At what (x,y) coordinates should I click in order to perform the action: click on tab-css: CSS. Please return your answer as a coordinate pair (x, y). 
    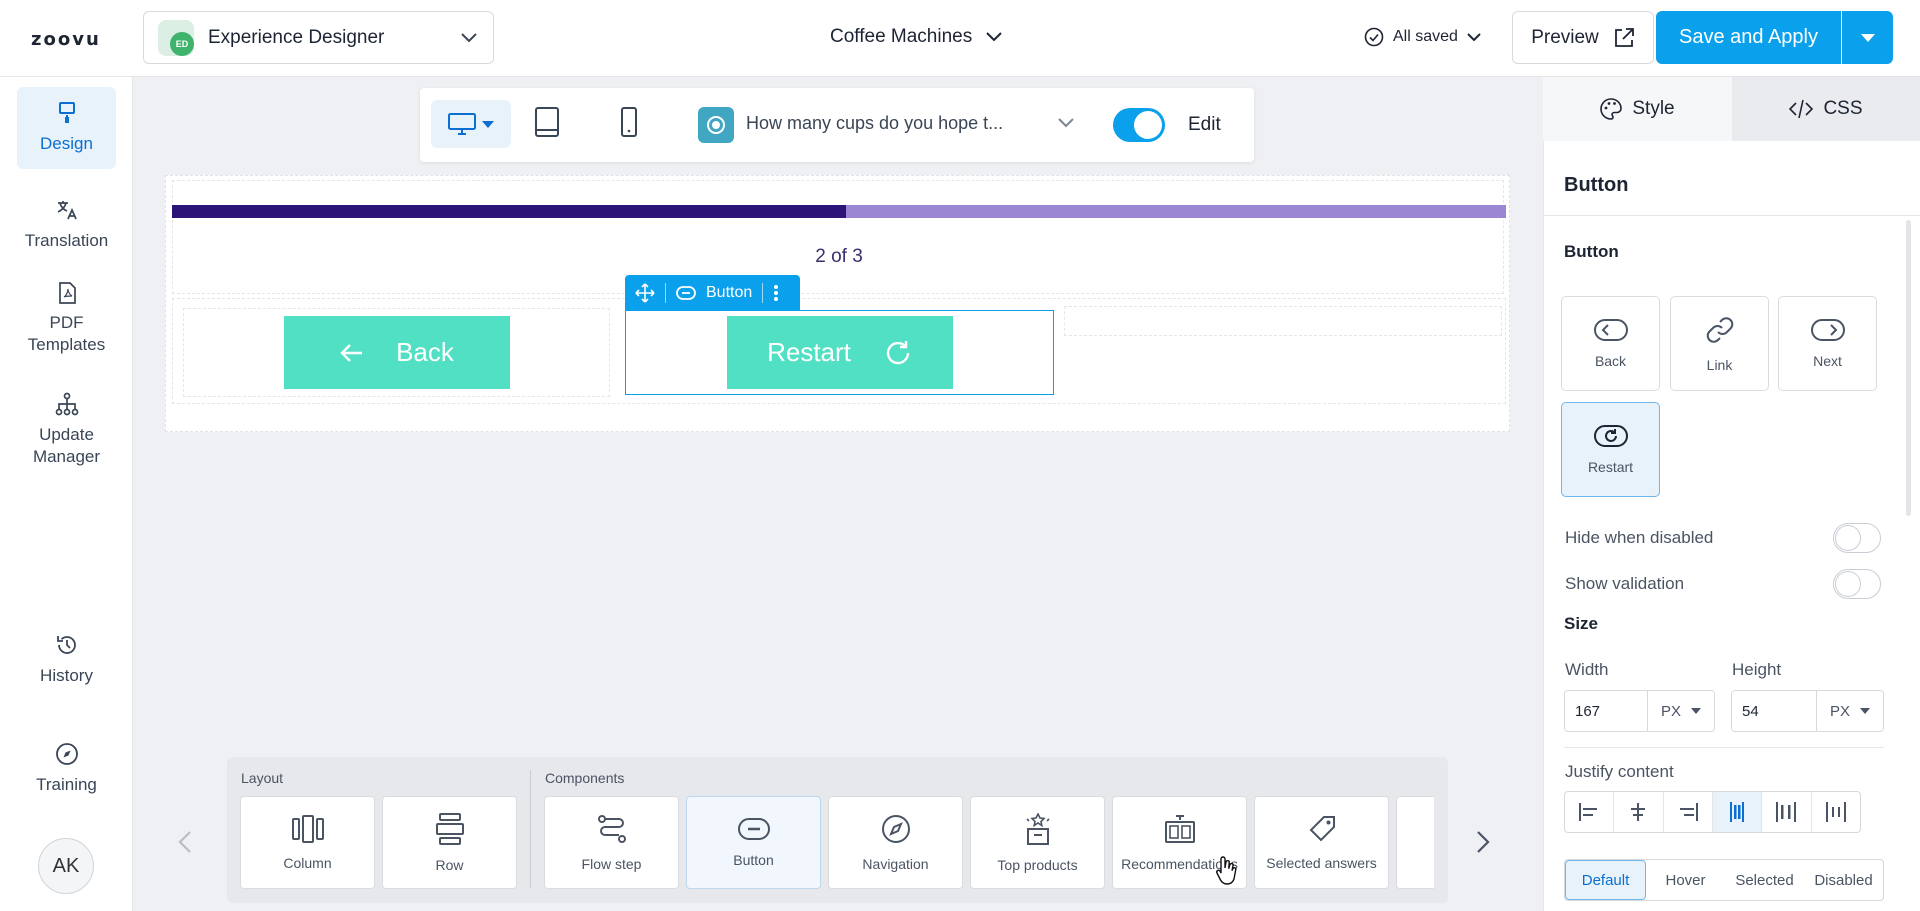
    Looking at the image, I should click on (1826, 109).